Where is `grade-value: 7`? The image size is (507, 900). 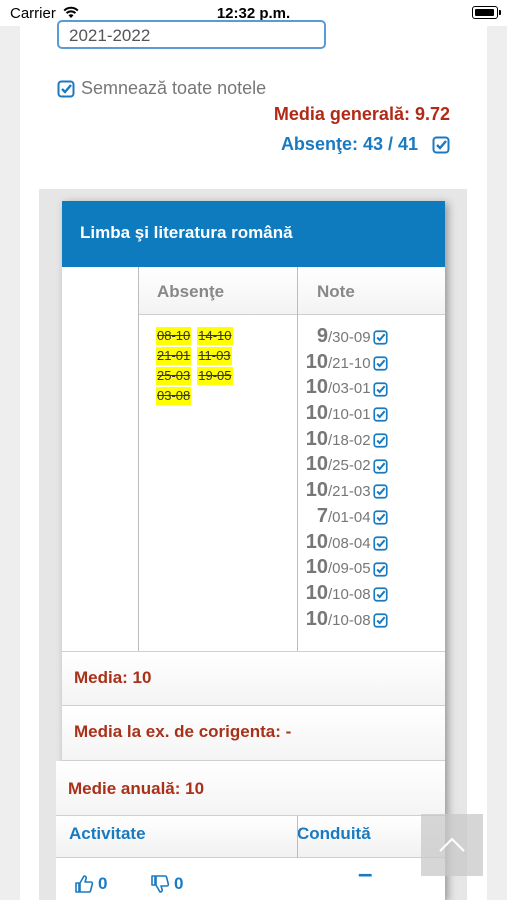 grade-value: 7 is located at coordinates (322, 515).